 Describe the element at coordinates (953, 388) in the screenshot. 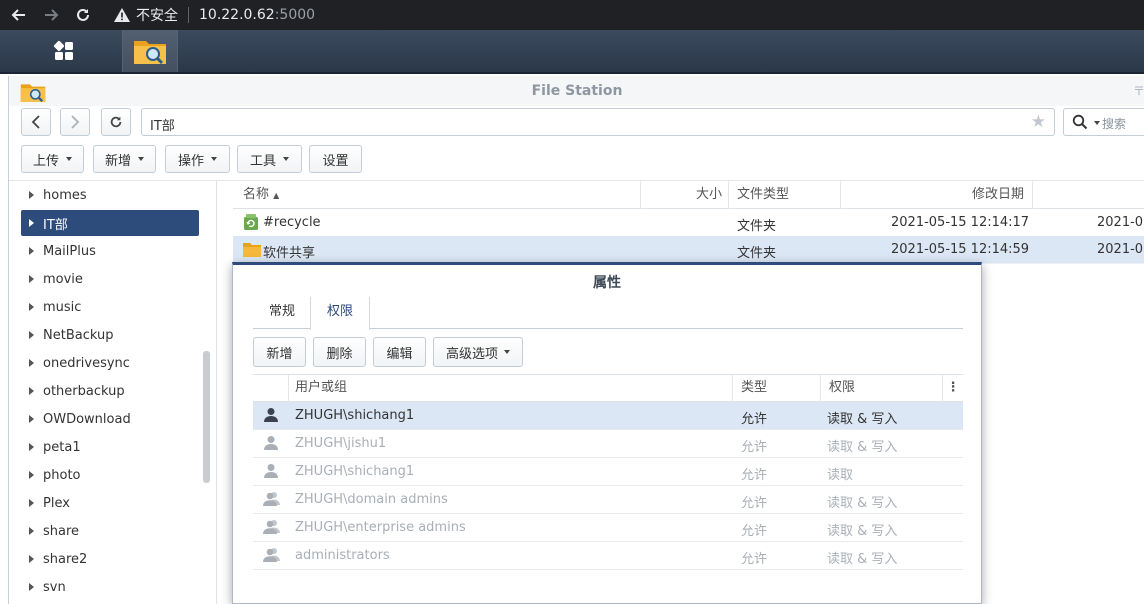

I see `column-menu-icon: ⋮` at that location.